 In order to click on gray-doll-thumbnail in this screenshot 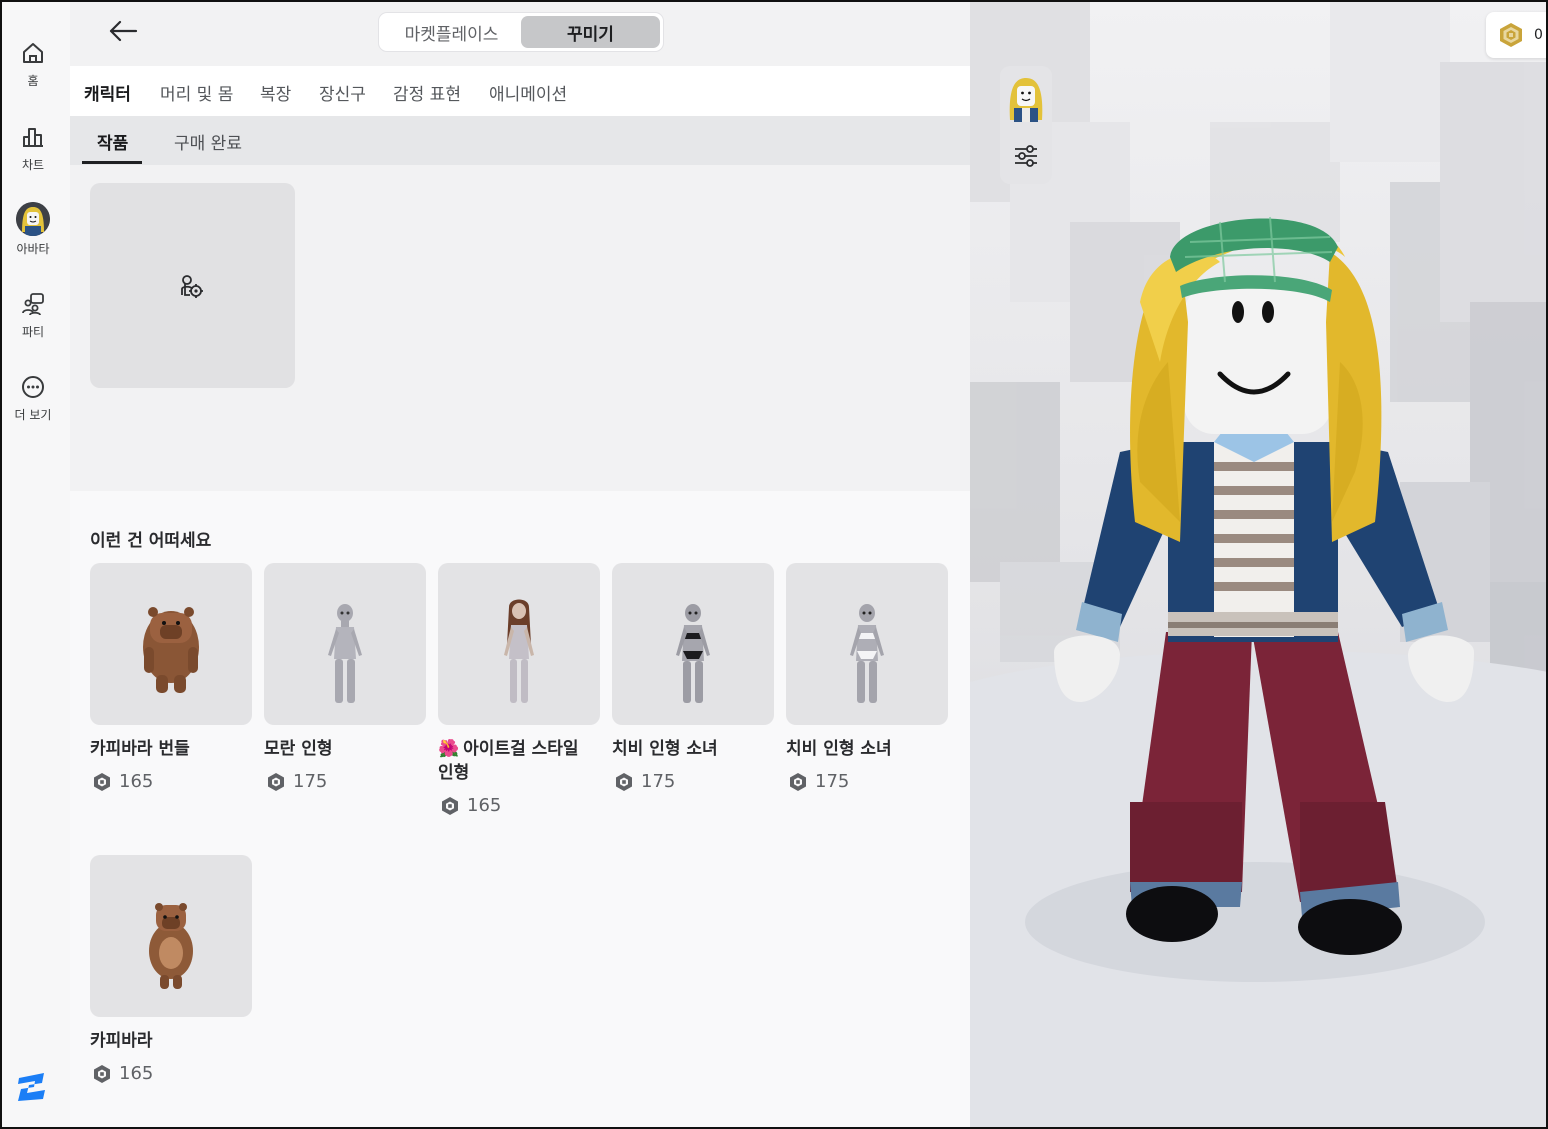, I will do `click(345, 653)`.